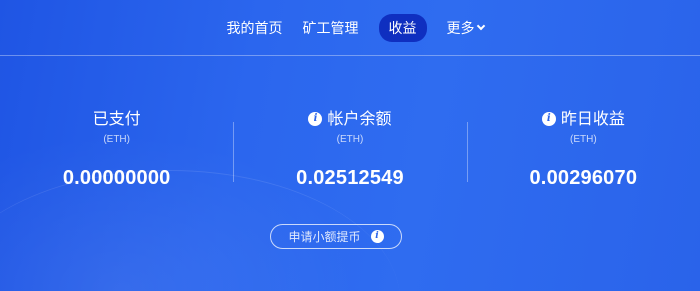  I want to click on stat-paid: 已支付 (ETH) 0.00000000, so click(116, 163).